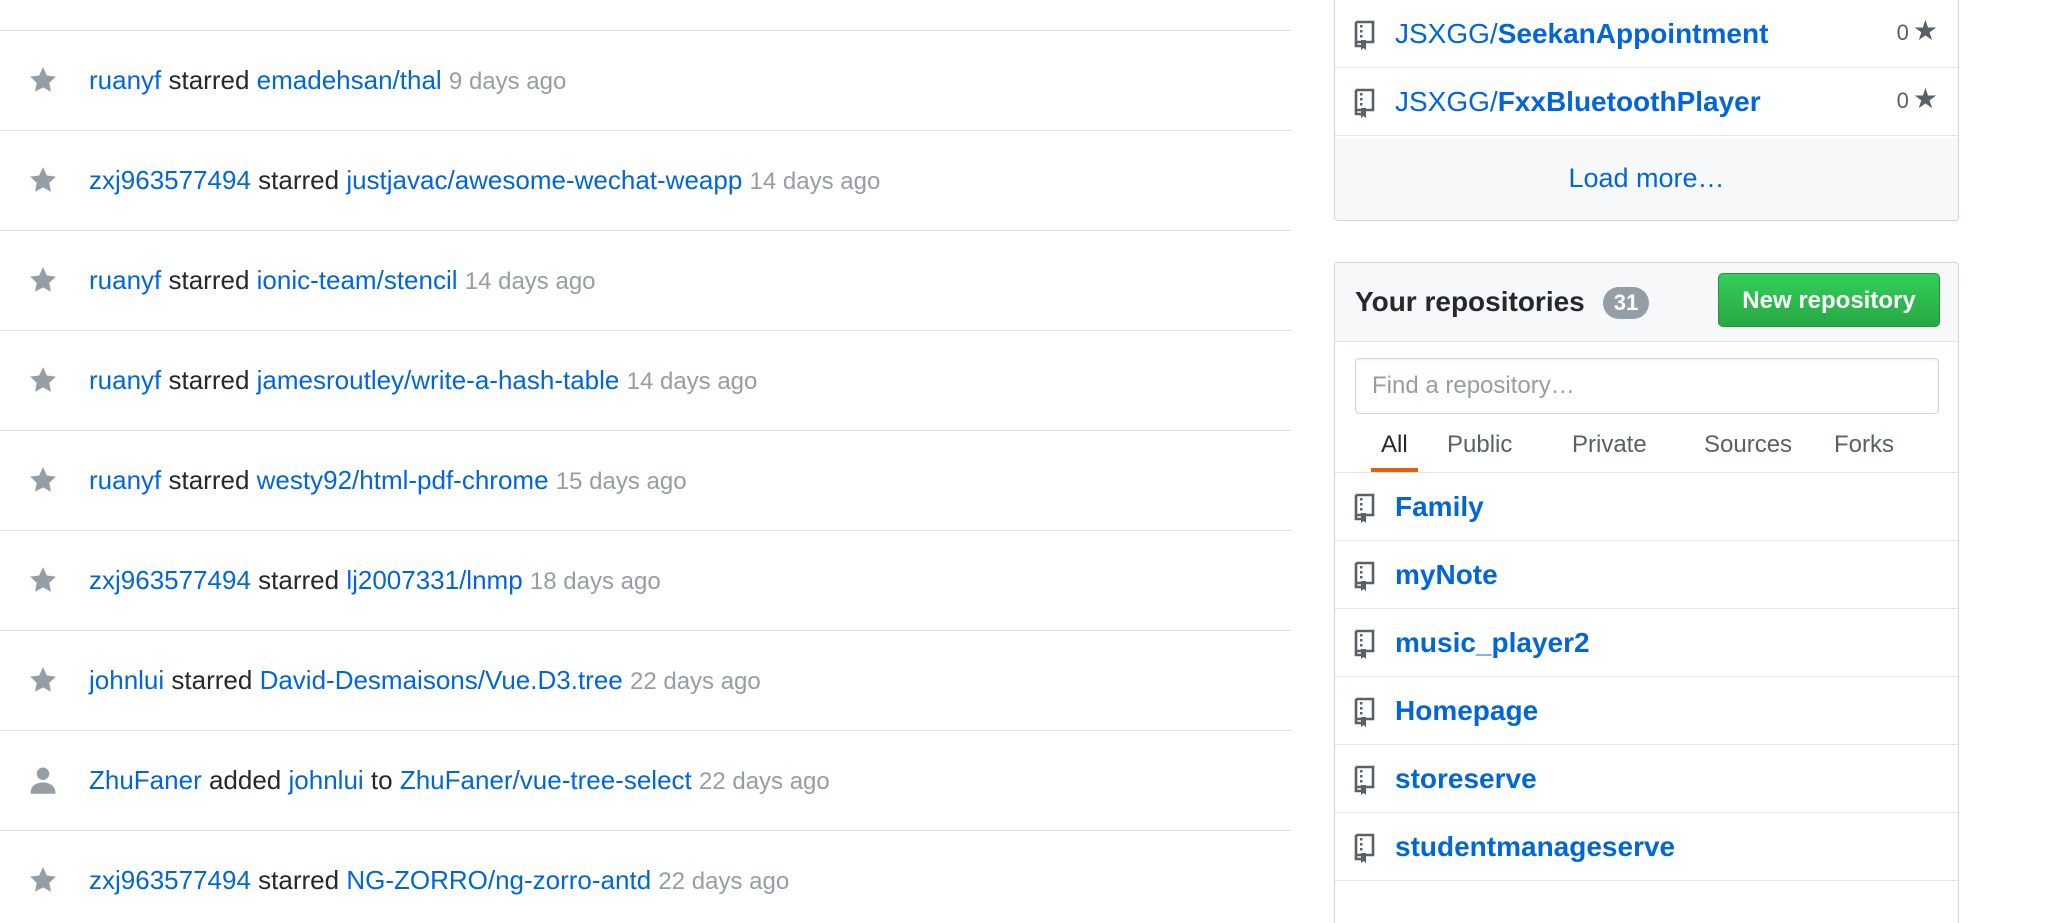  I want to click on action-text: added, so click(245, 780).